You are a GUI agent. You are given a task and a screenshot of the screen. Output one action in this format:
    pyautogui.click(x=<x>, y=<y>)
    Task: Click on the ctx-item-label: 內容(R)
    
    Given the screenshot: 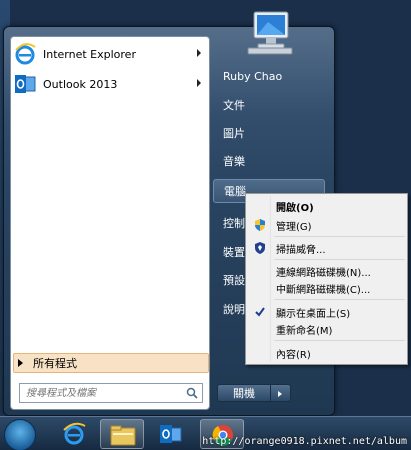 What is the action you would take?
    pyautogui.click(x=293, y=355)
    